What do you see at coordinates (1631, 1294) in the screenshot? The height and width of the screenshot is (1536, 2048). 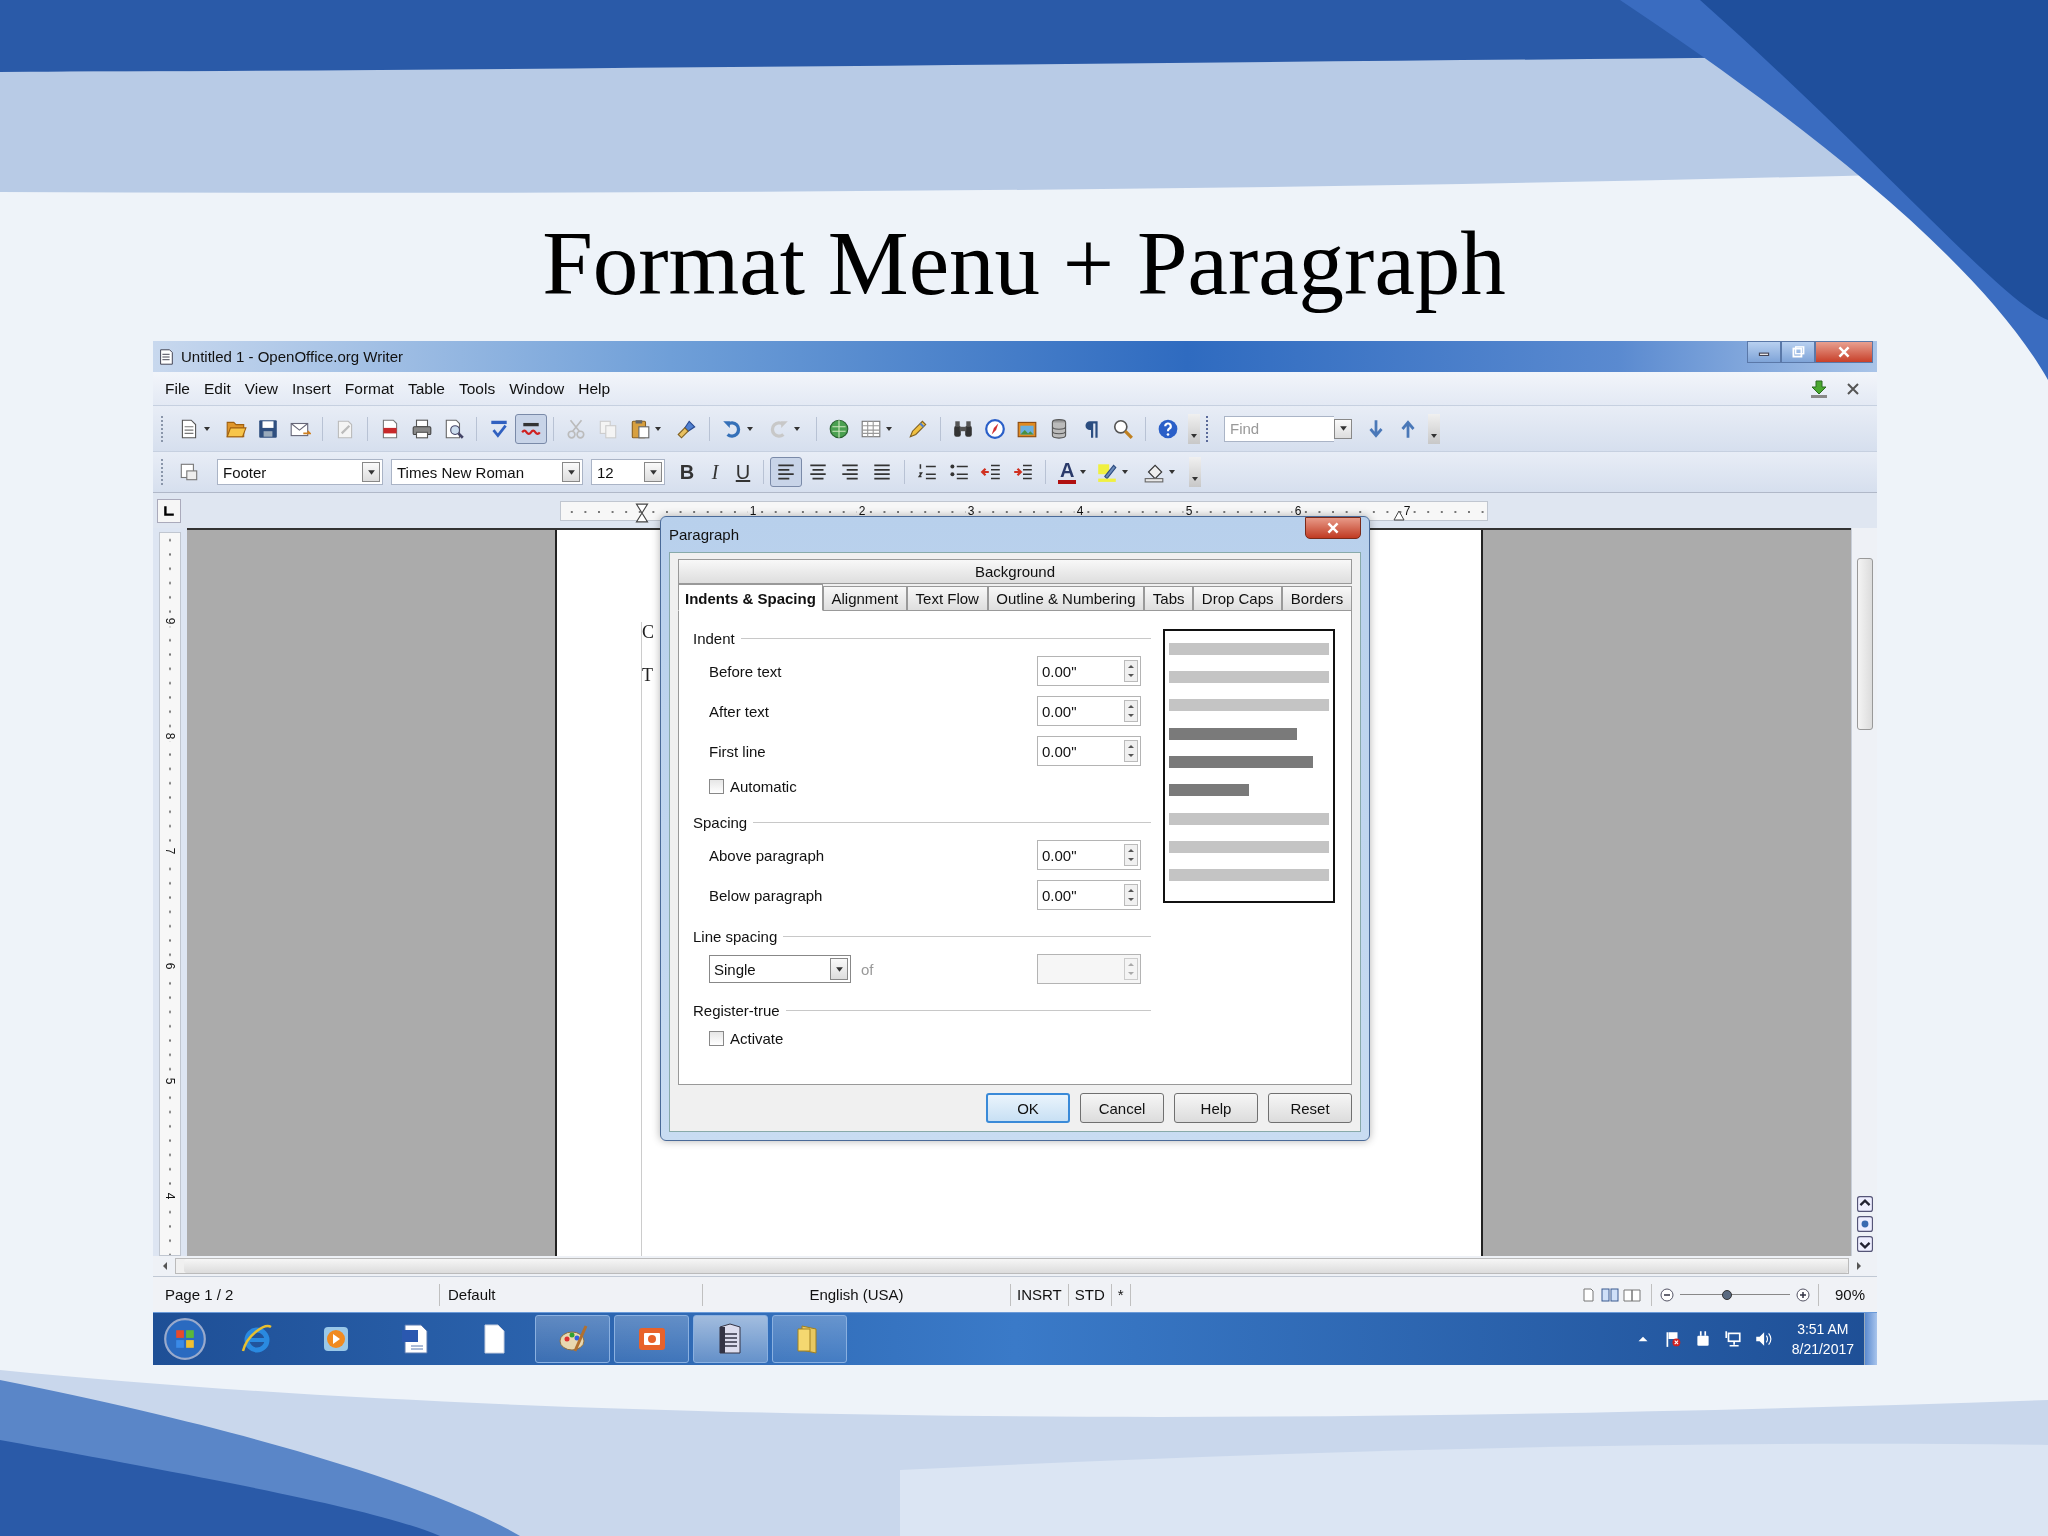 I see `book-view-icon` at bounding box center [1631, 1294].